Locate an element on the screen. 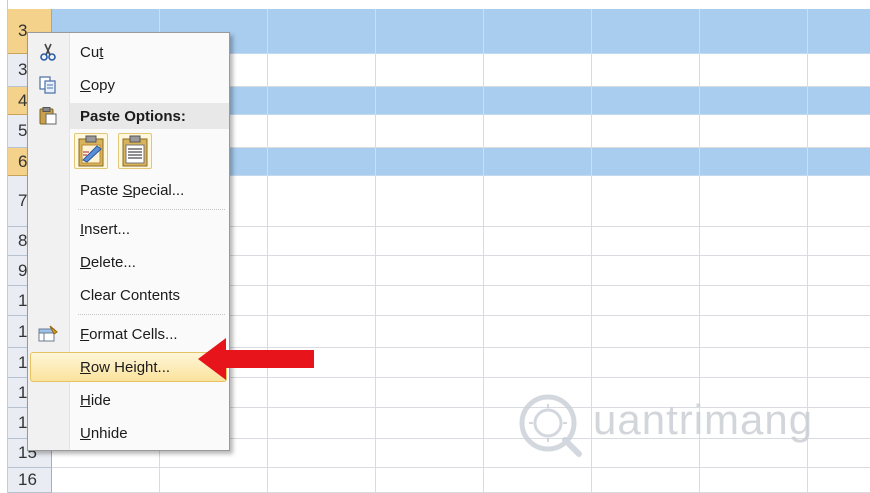 Image resolution: width=870 pixels, height=493 pixels. menu-item-label: Copy is located at coordinates (98, 85).